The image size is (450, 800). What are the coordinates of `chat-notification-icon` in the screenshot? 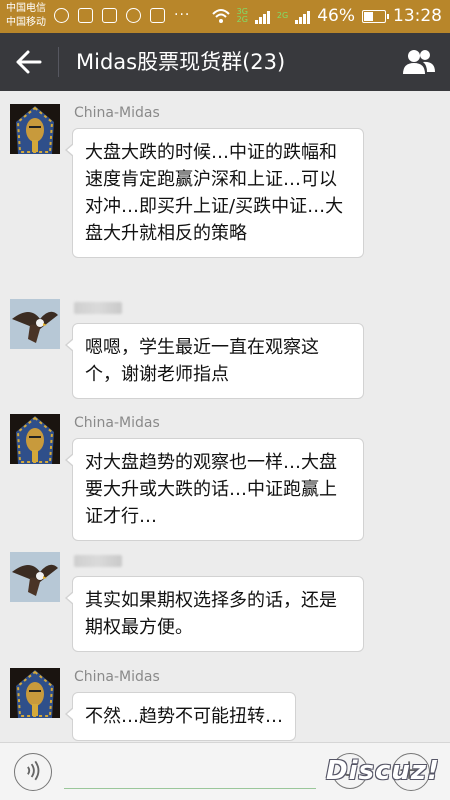 It's located at (61, 15).